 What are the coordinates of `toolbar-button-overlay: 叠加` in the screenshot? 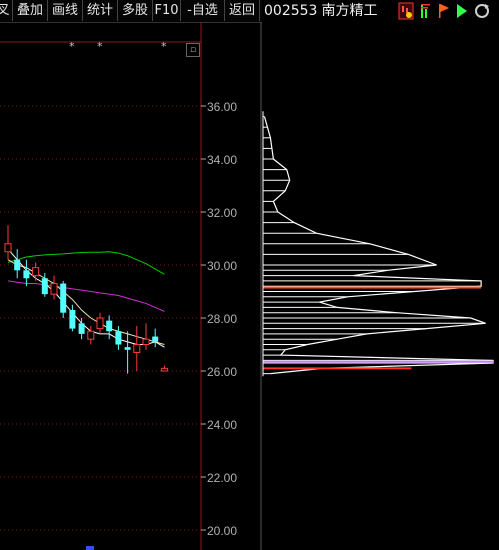 It's located at (30, 10).